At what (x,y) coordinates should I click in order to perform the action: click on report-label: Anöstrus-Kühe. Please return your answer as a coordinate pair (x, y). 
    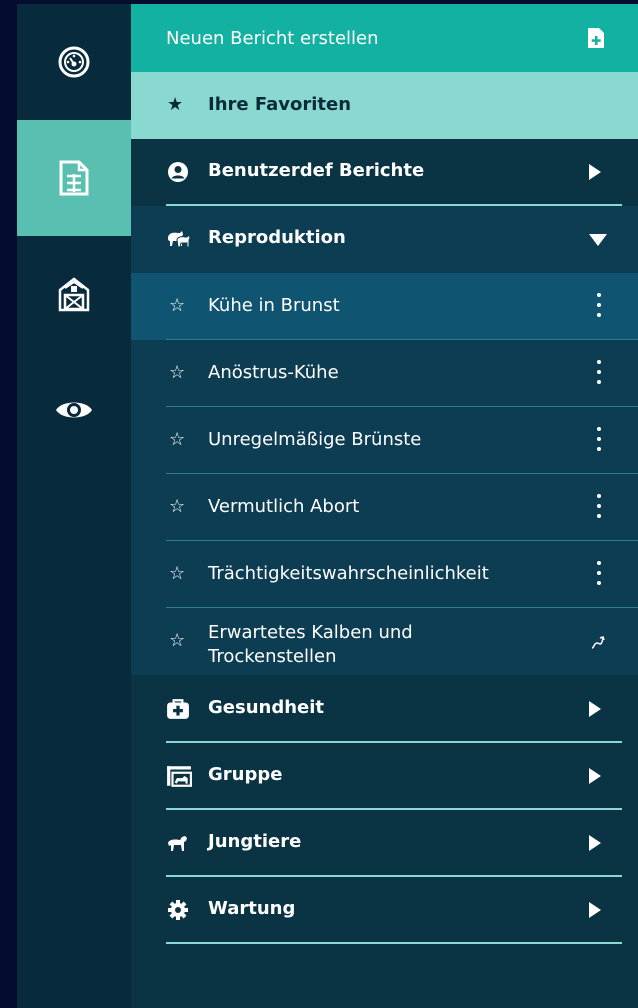
    Looking at the image, I should click on (273, 372).